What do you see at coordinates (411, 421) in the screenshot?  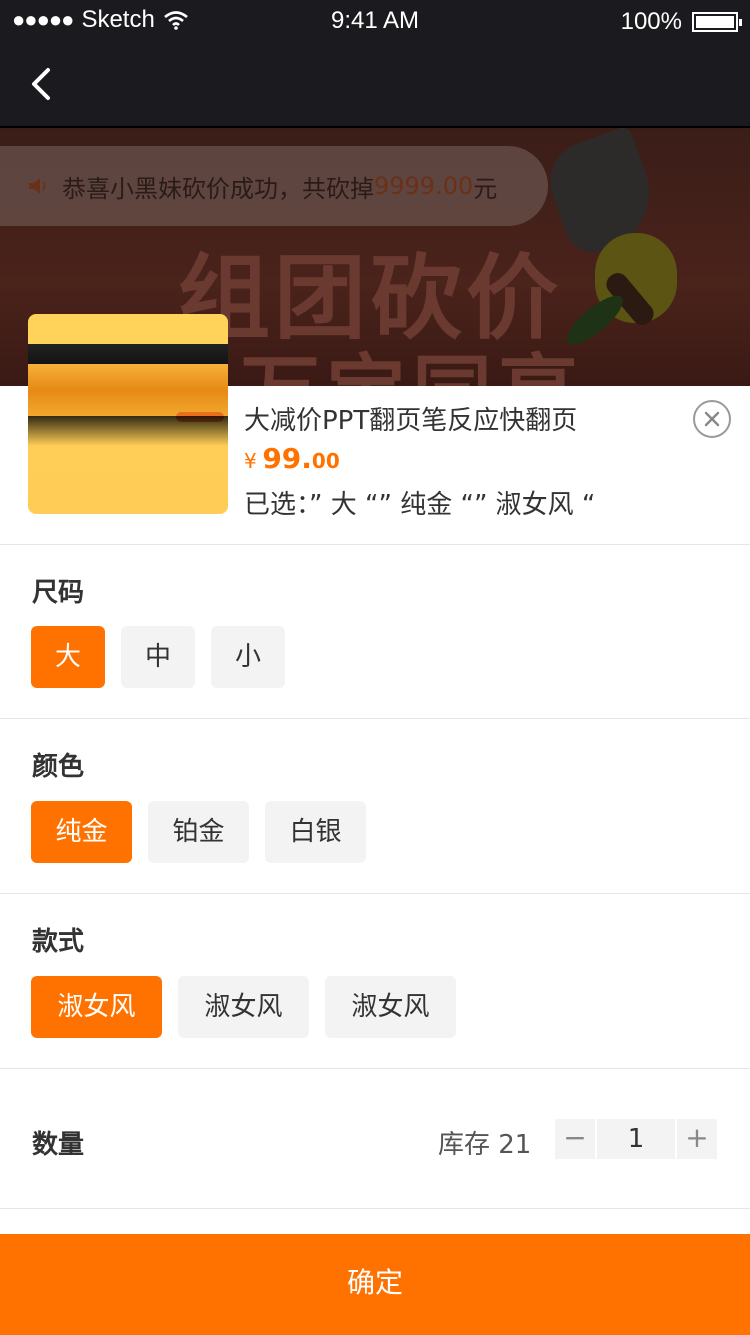 I see `product-name: 大减价PPT翻页笔反应快翻页` at bounding box center [411, 421].